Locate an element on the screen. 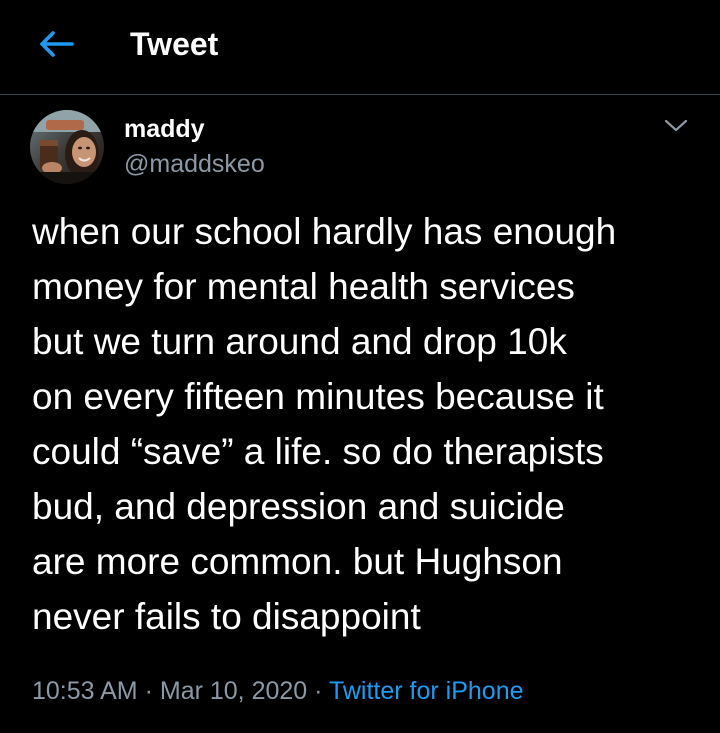  avatar is located at coordinates (67, 147).